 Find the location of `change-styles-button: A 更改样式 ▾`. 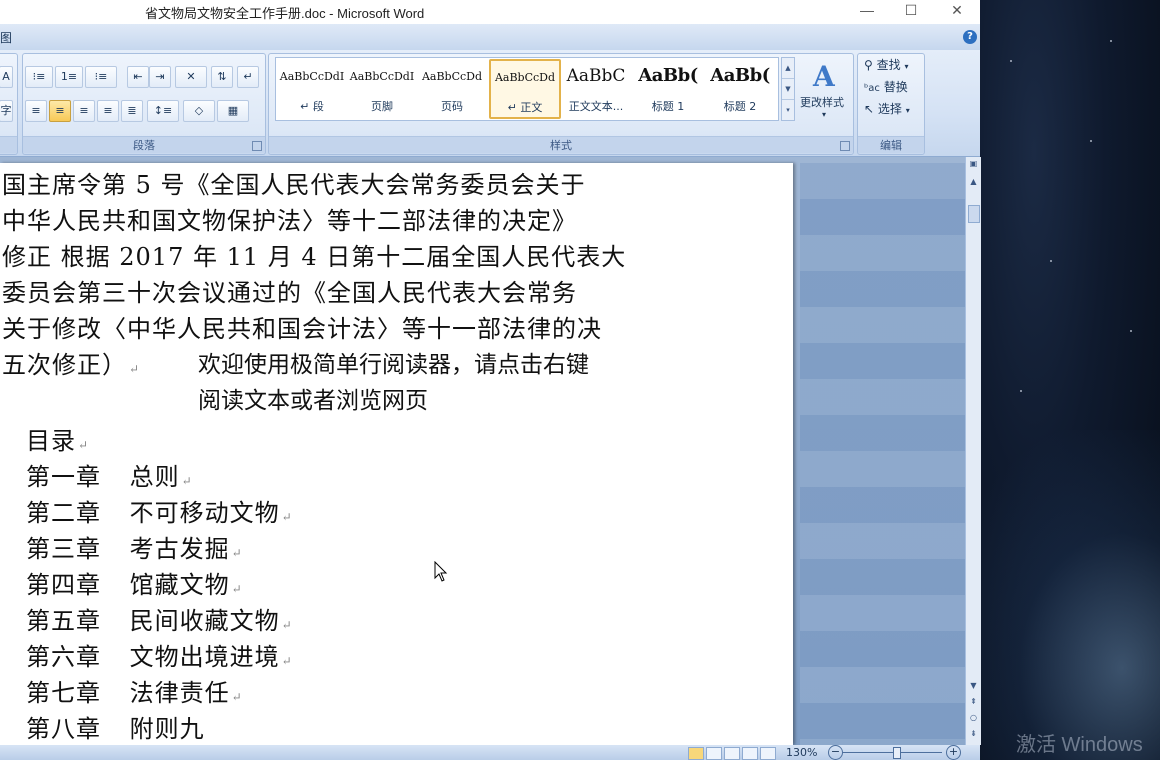

change-styles-button: A 更改样式 ▾ is located at coordinates (824, 90).